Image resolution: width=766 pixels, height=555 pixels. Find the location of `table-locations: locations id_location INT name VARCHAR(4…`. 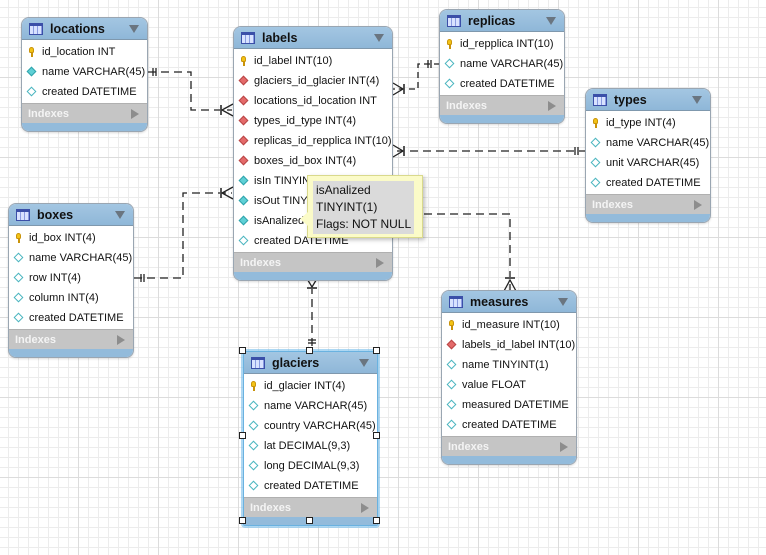

table-locations: locations id_location INT name VARCHAR(4… is located at coordinates (84, 74).